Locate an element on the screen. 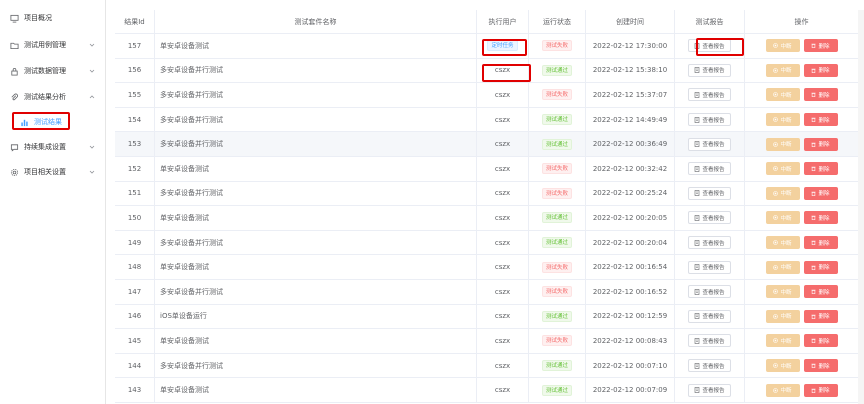 The width and height of the screenshot is (864, 404). sidebar-item-testdata-management: 测试数据管理 is located at coordinates (53, 71).